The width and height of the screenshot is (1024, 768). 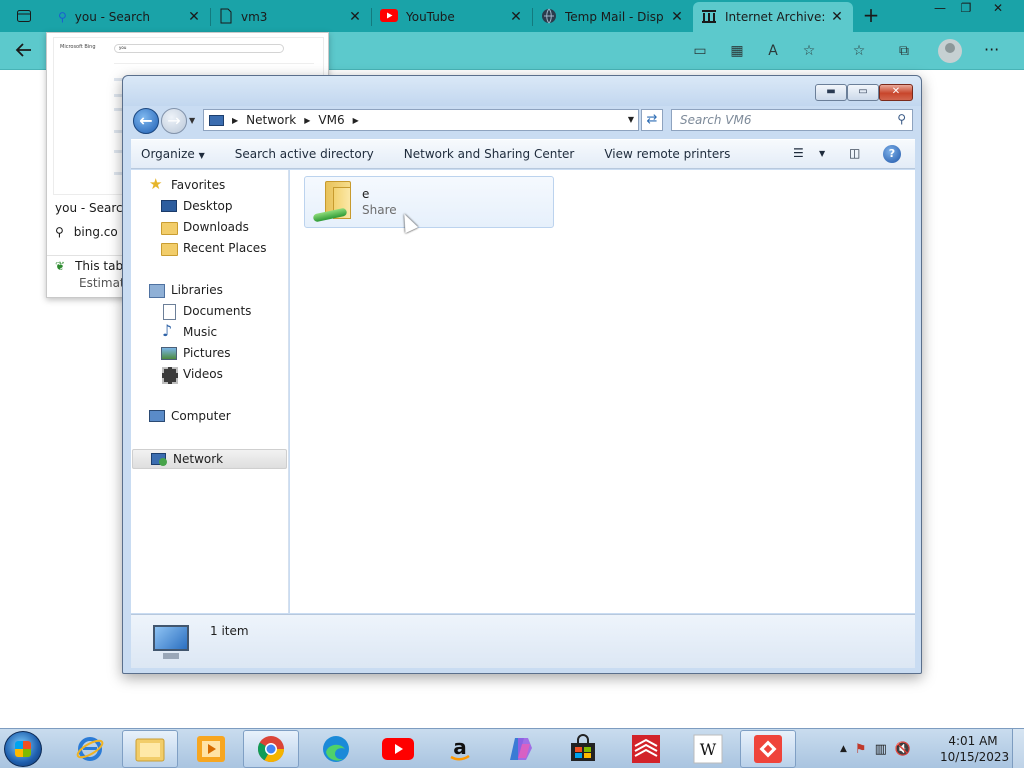 I want to click on action-center-flag-icon: ⚑, so click(x=861, y=749).